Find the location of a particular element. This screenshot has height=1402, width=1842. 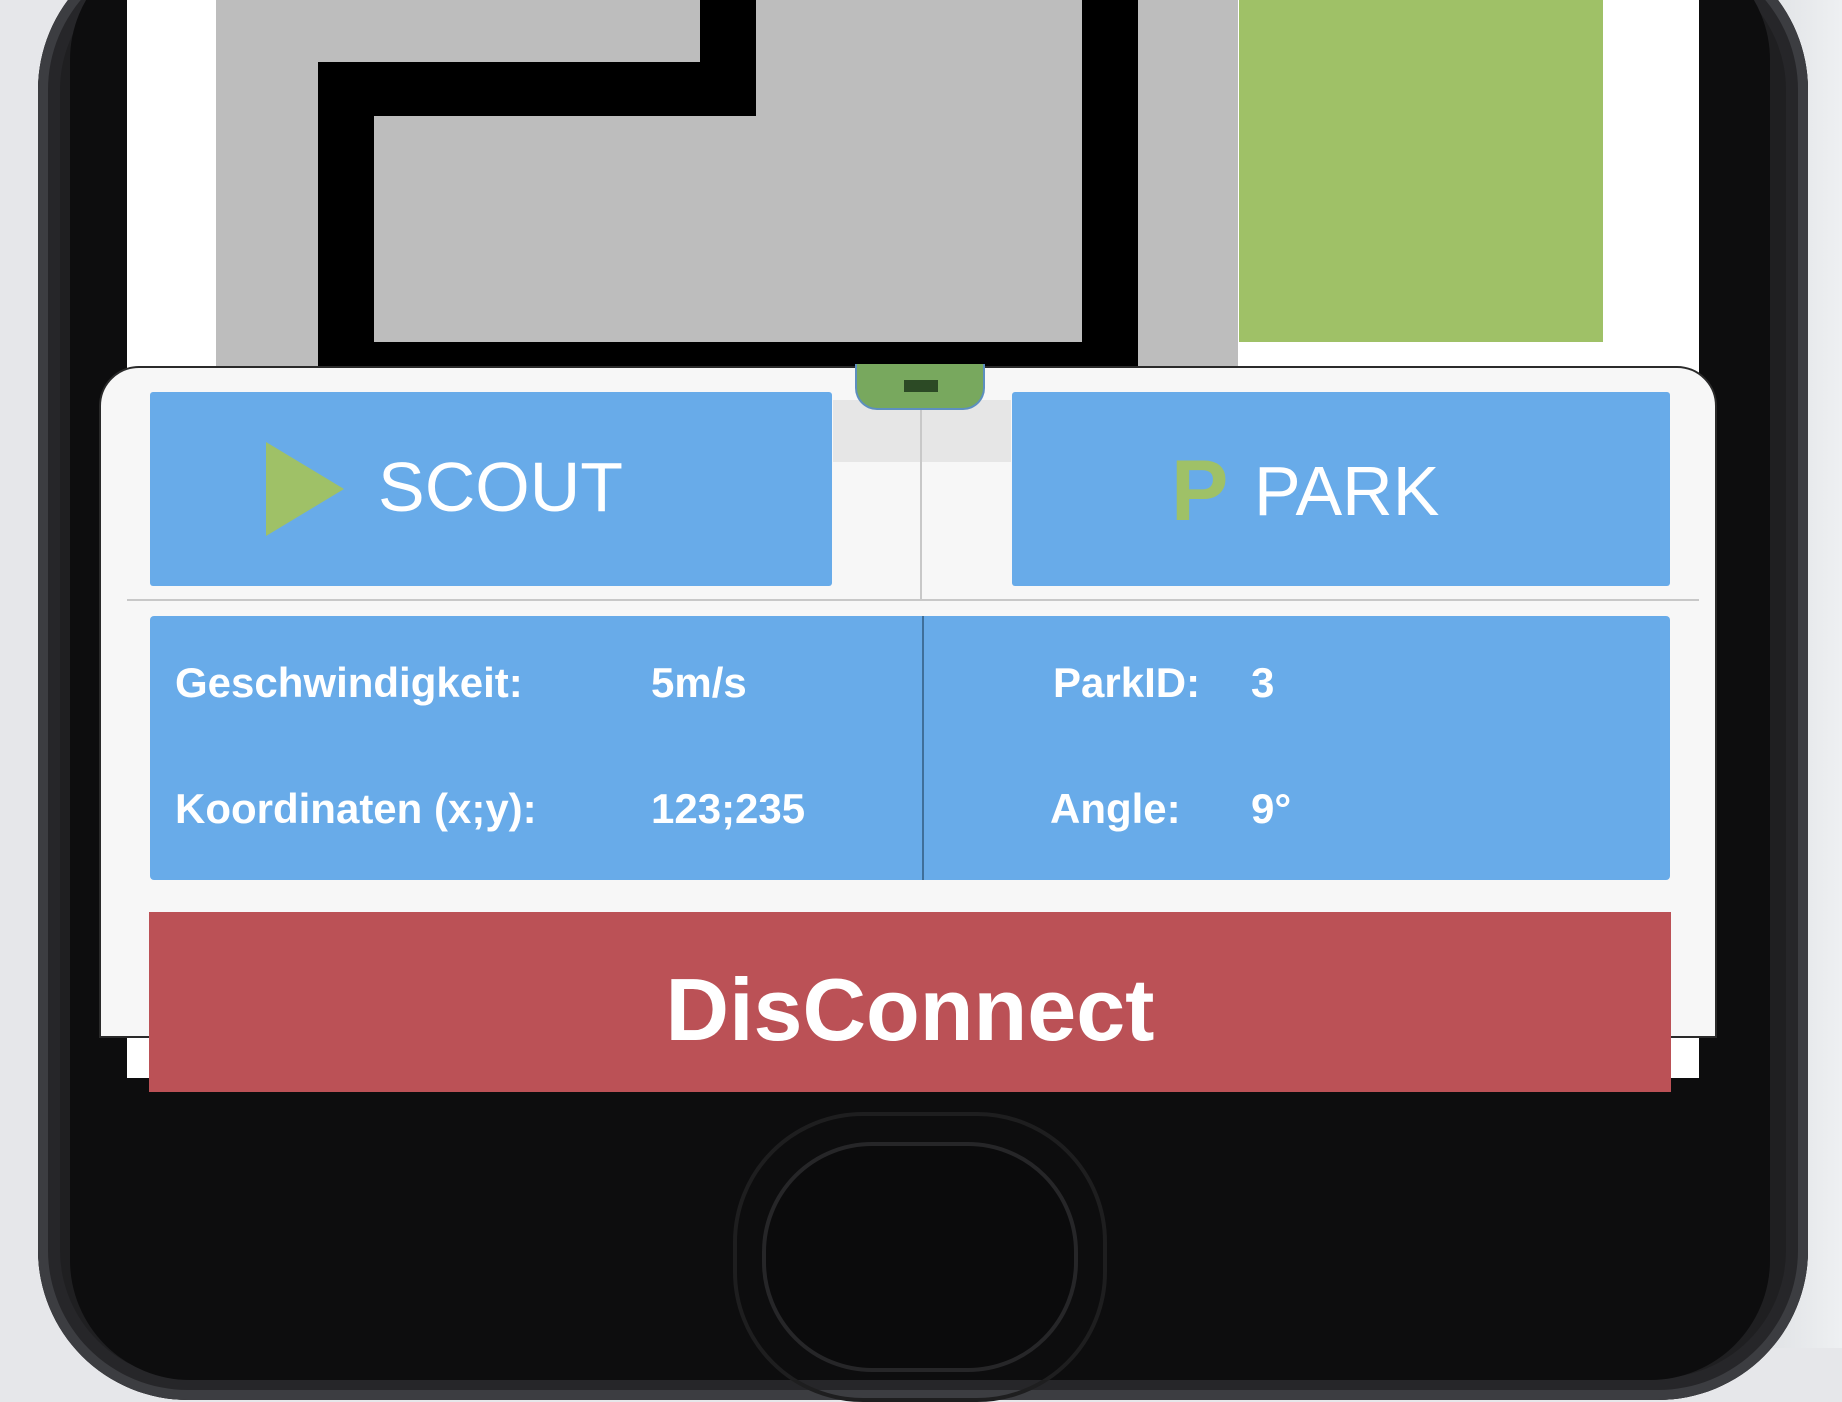

drag-handle-icon is located at coordinates (920, 387).